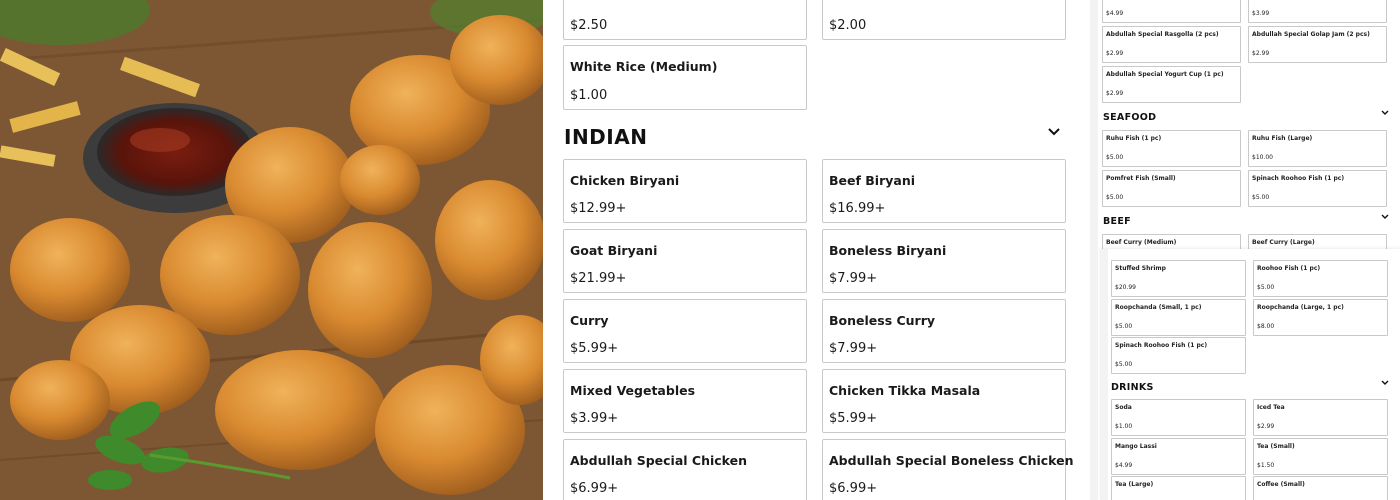 This screenshot has width=1400, height=500. Describe the element at coordinates (598, 208) in the screenshot. I see `item-price: $12.99+` at that location.